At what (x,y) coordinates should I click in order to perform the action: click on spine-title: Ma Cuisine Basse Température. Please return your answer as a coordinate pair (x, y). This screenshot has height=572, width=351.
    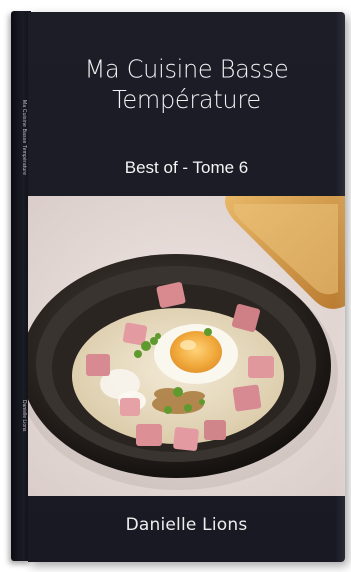
    Looking at the image, I should click on (24, 138).